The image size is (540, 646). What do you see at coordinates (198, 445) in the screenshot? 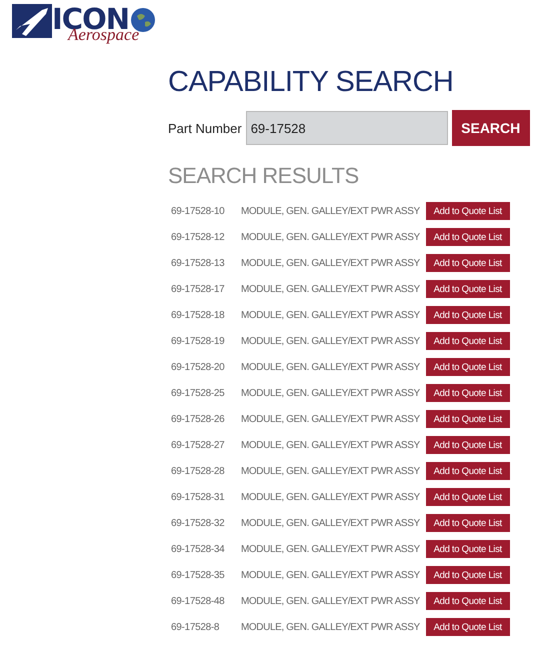
I see `part-number: 69-17528-27` at bounding box center [198, 445].